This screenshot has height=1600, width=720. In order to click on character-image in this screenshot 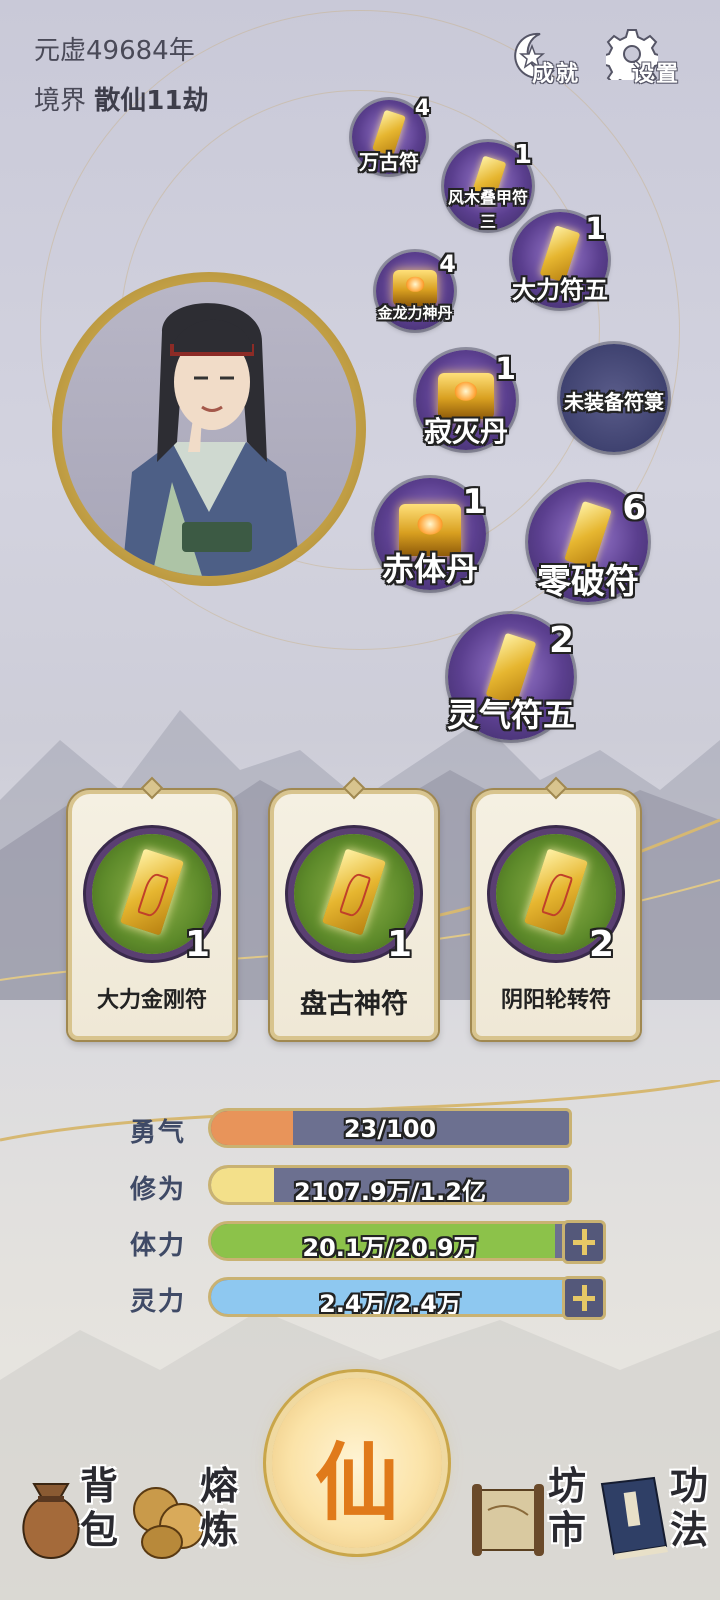, I will do `click(209, 429)`.